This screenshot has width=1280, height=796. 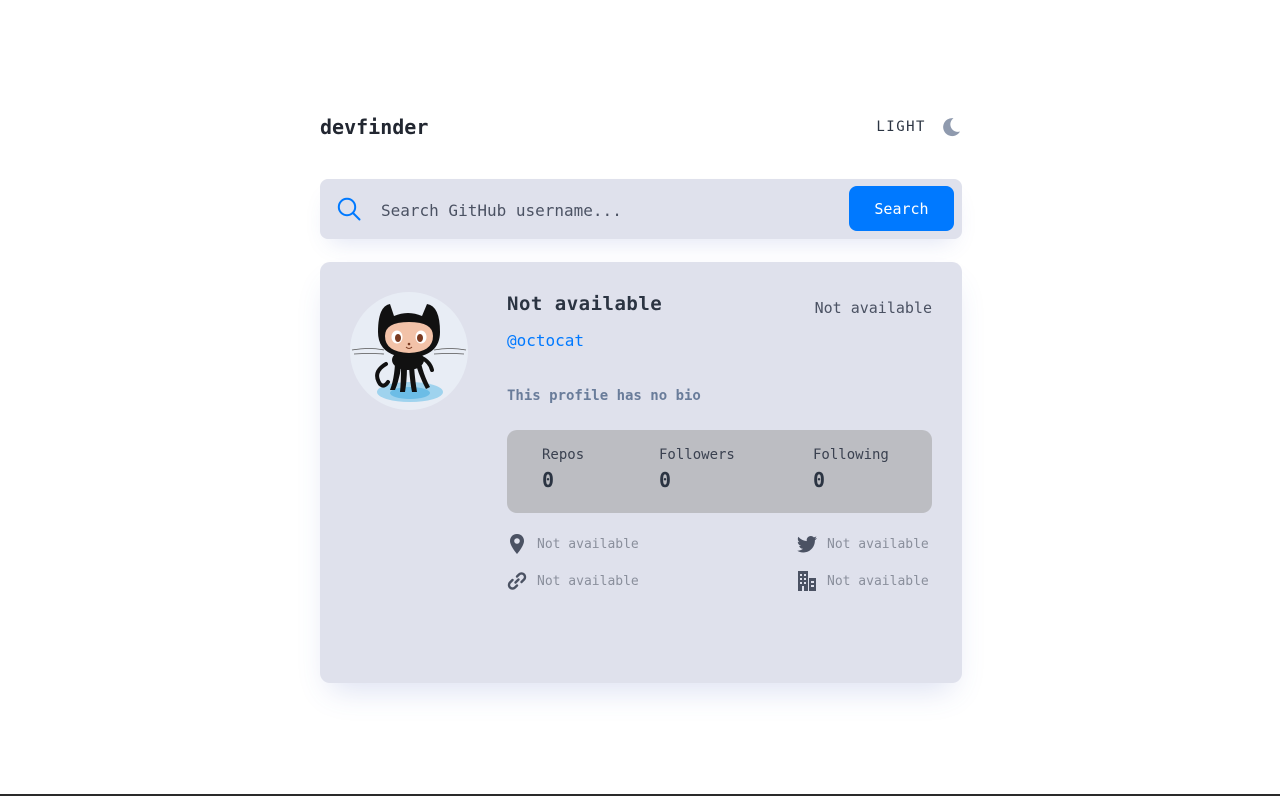 What do you see at coordinates (585, 304) in the screenshot?
I see `profile-name: Not available` at bounding box center [585, 304].